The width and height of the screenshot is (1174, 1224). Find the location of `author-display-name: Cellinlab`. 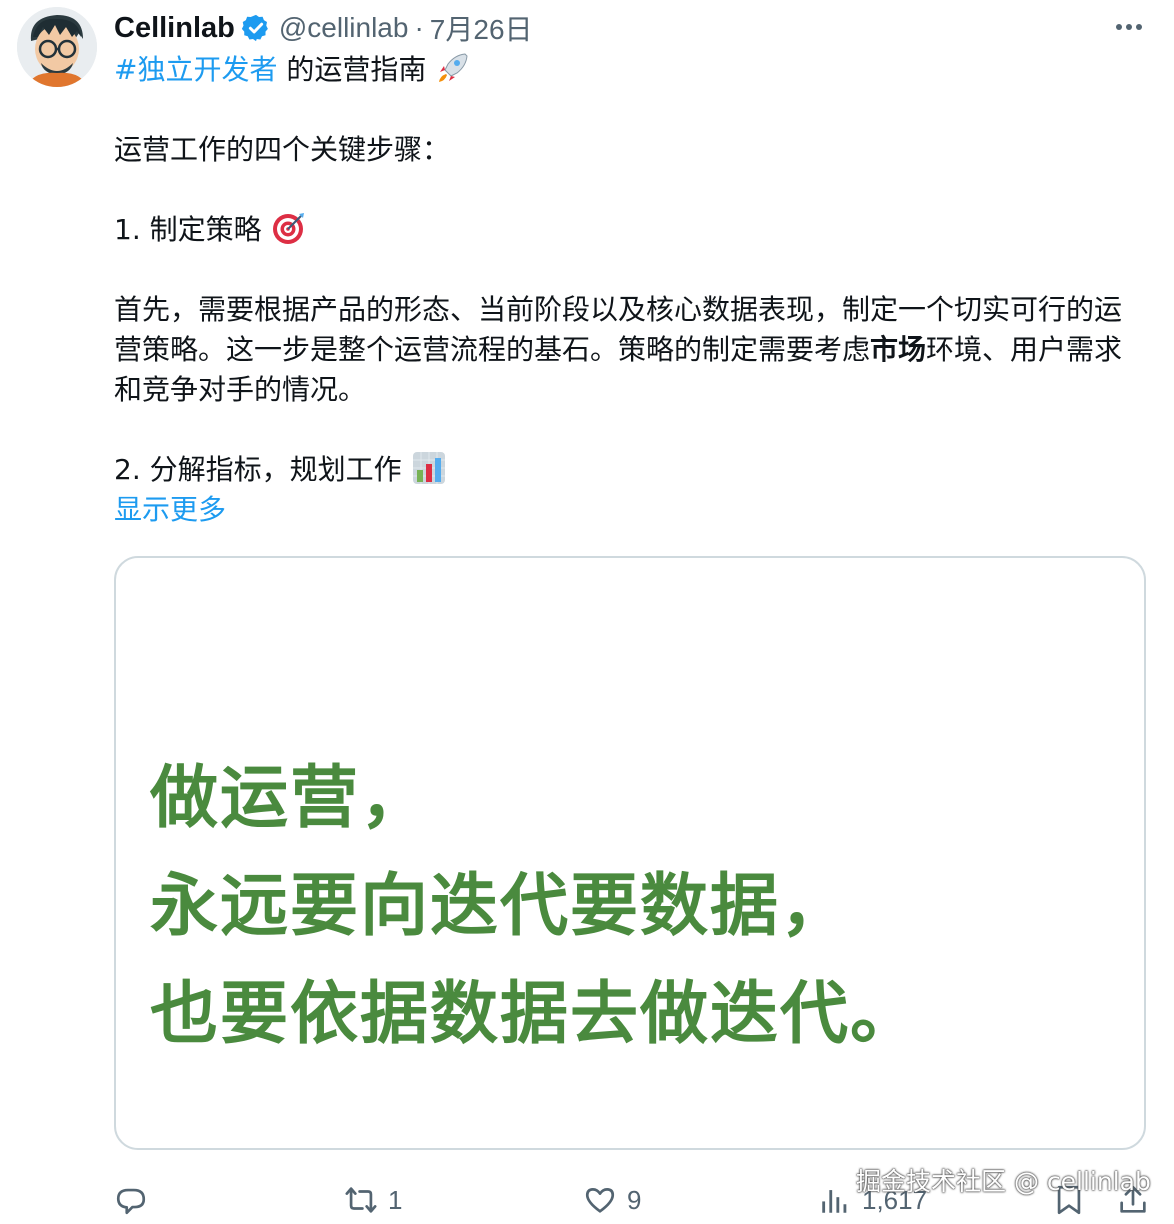

author-display-name: Cellinlab is located at coordinates (174, 28).